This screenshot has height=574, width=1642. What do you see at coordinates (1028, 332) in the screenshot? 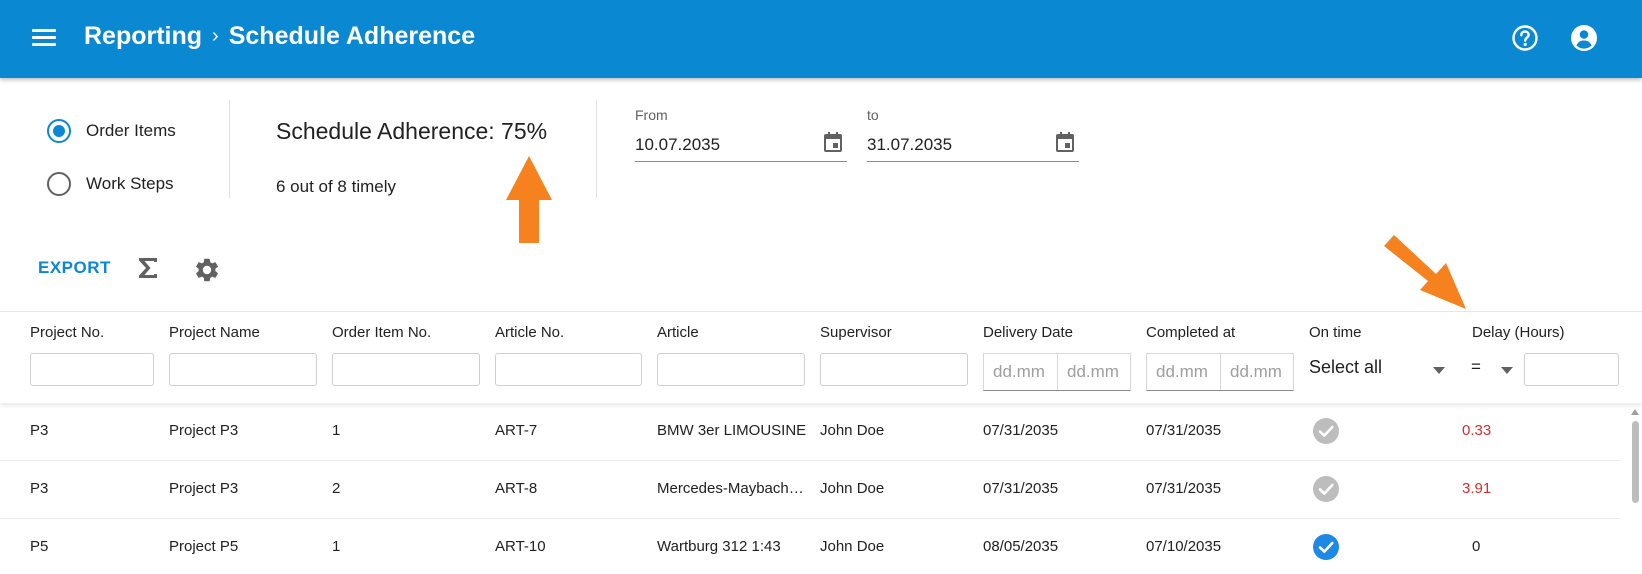
I see `column-header-delivery-date: Delivery Date` at bounding box center [1028, 332].